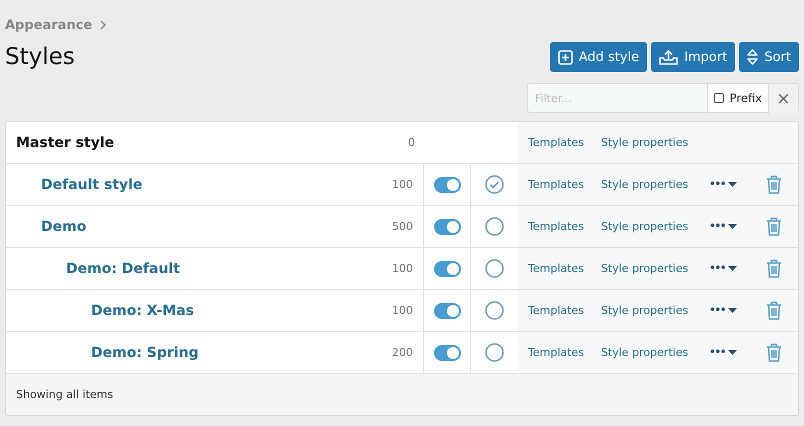 The width and height of the screenshot is (804, 426). Describe the element at coordinates (48, 25) in the screenshot. I see `breadcrumb-link: Appearance` at that location.